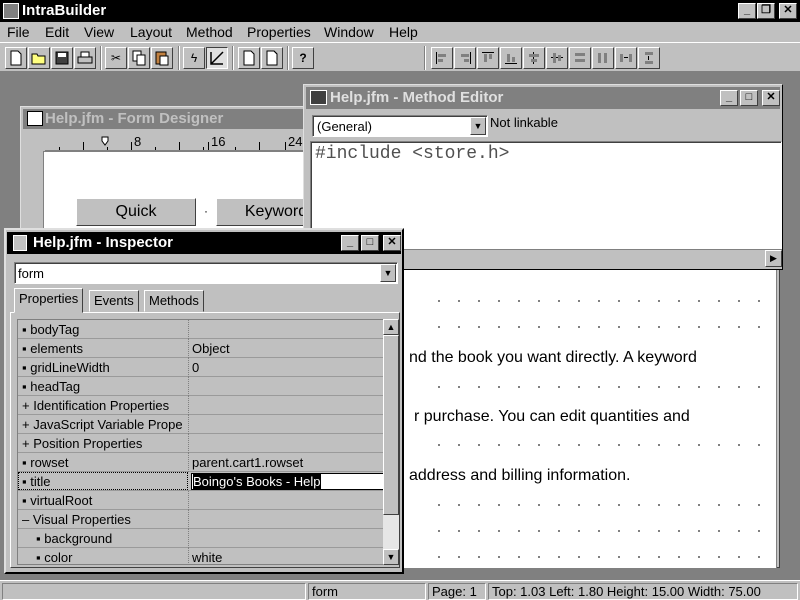 This screenshot has width=800, height=600. I want to click on scroll-up-icon: ▲, so click(391, 327).